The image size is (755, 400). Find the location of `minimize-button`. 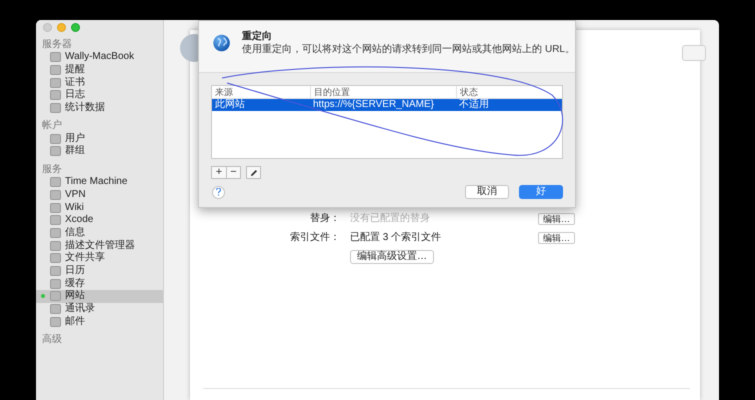

minimize-button is located at coordinates (61, 27).